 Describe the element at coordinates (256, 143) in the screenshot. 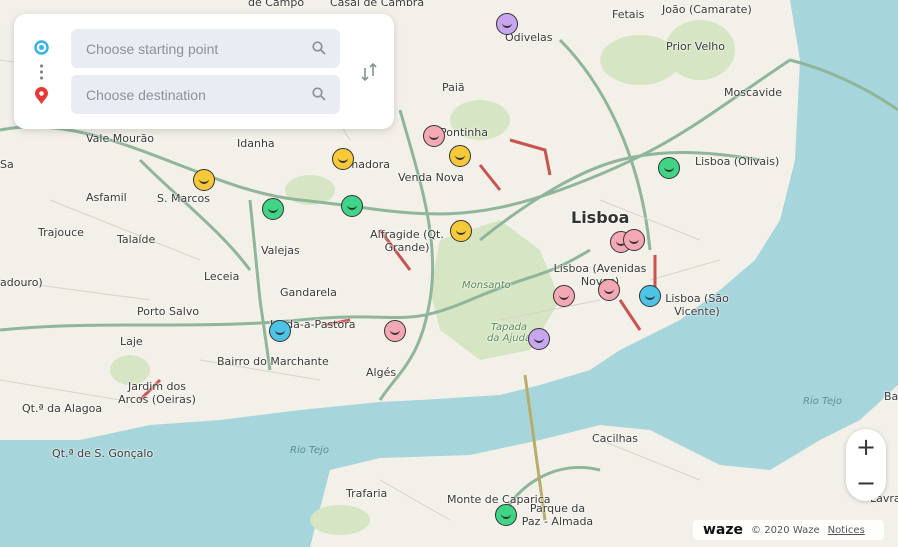

I see `map-label: Idanha` at that location.